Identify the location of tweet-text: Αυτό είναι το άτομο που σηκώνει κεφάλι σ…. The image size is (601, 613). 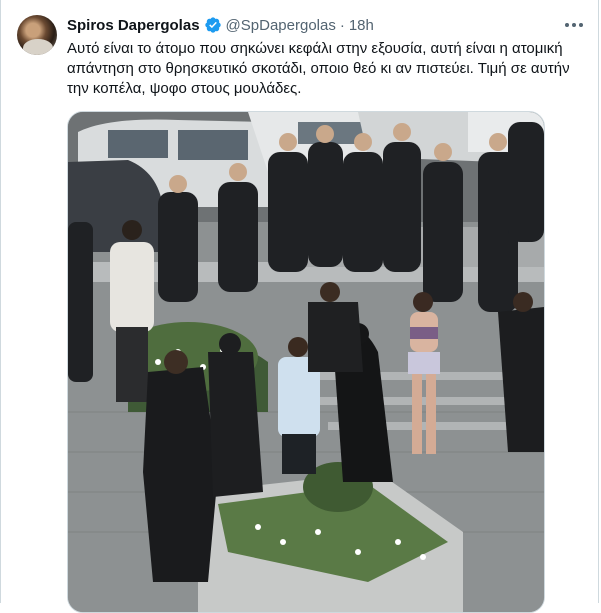
(318, 68).